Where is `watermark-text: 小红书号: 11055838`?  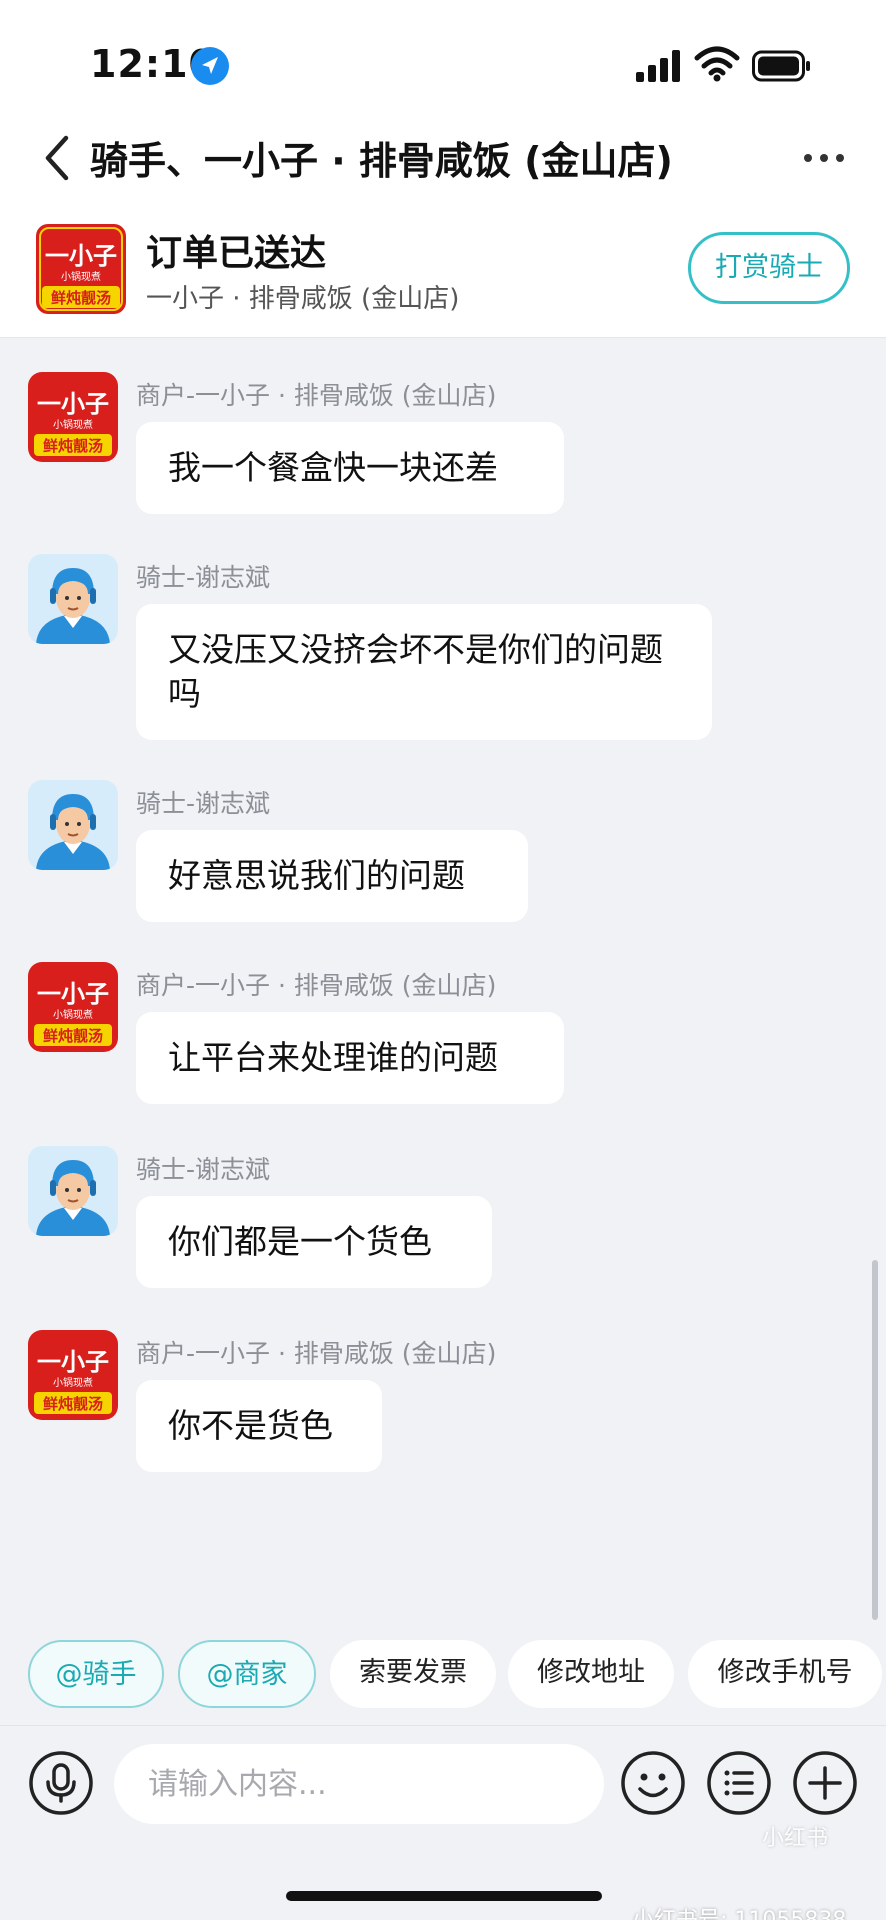 watermark-text: 小红书号: 11055838 is located at coordinates (739, 1911).